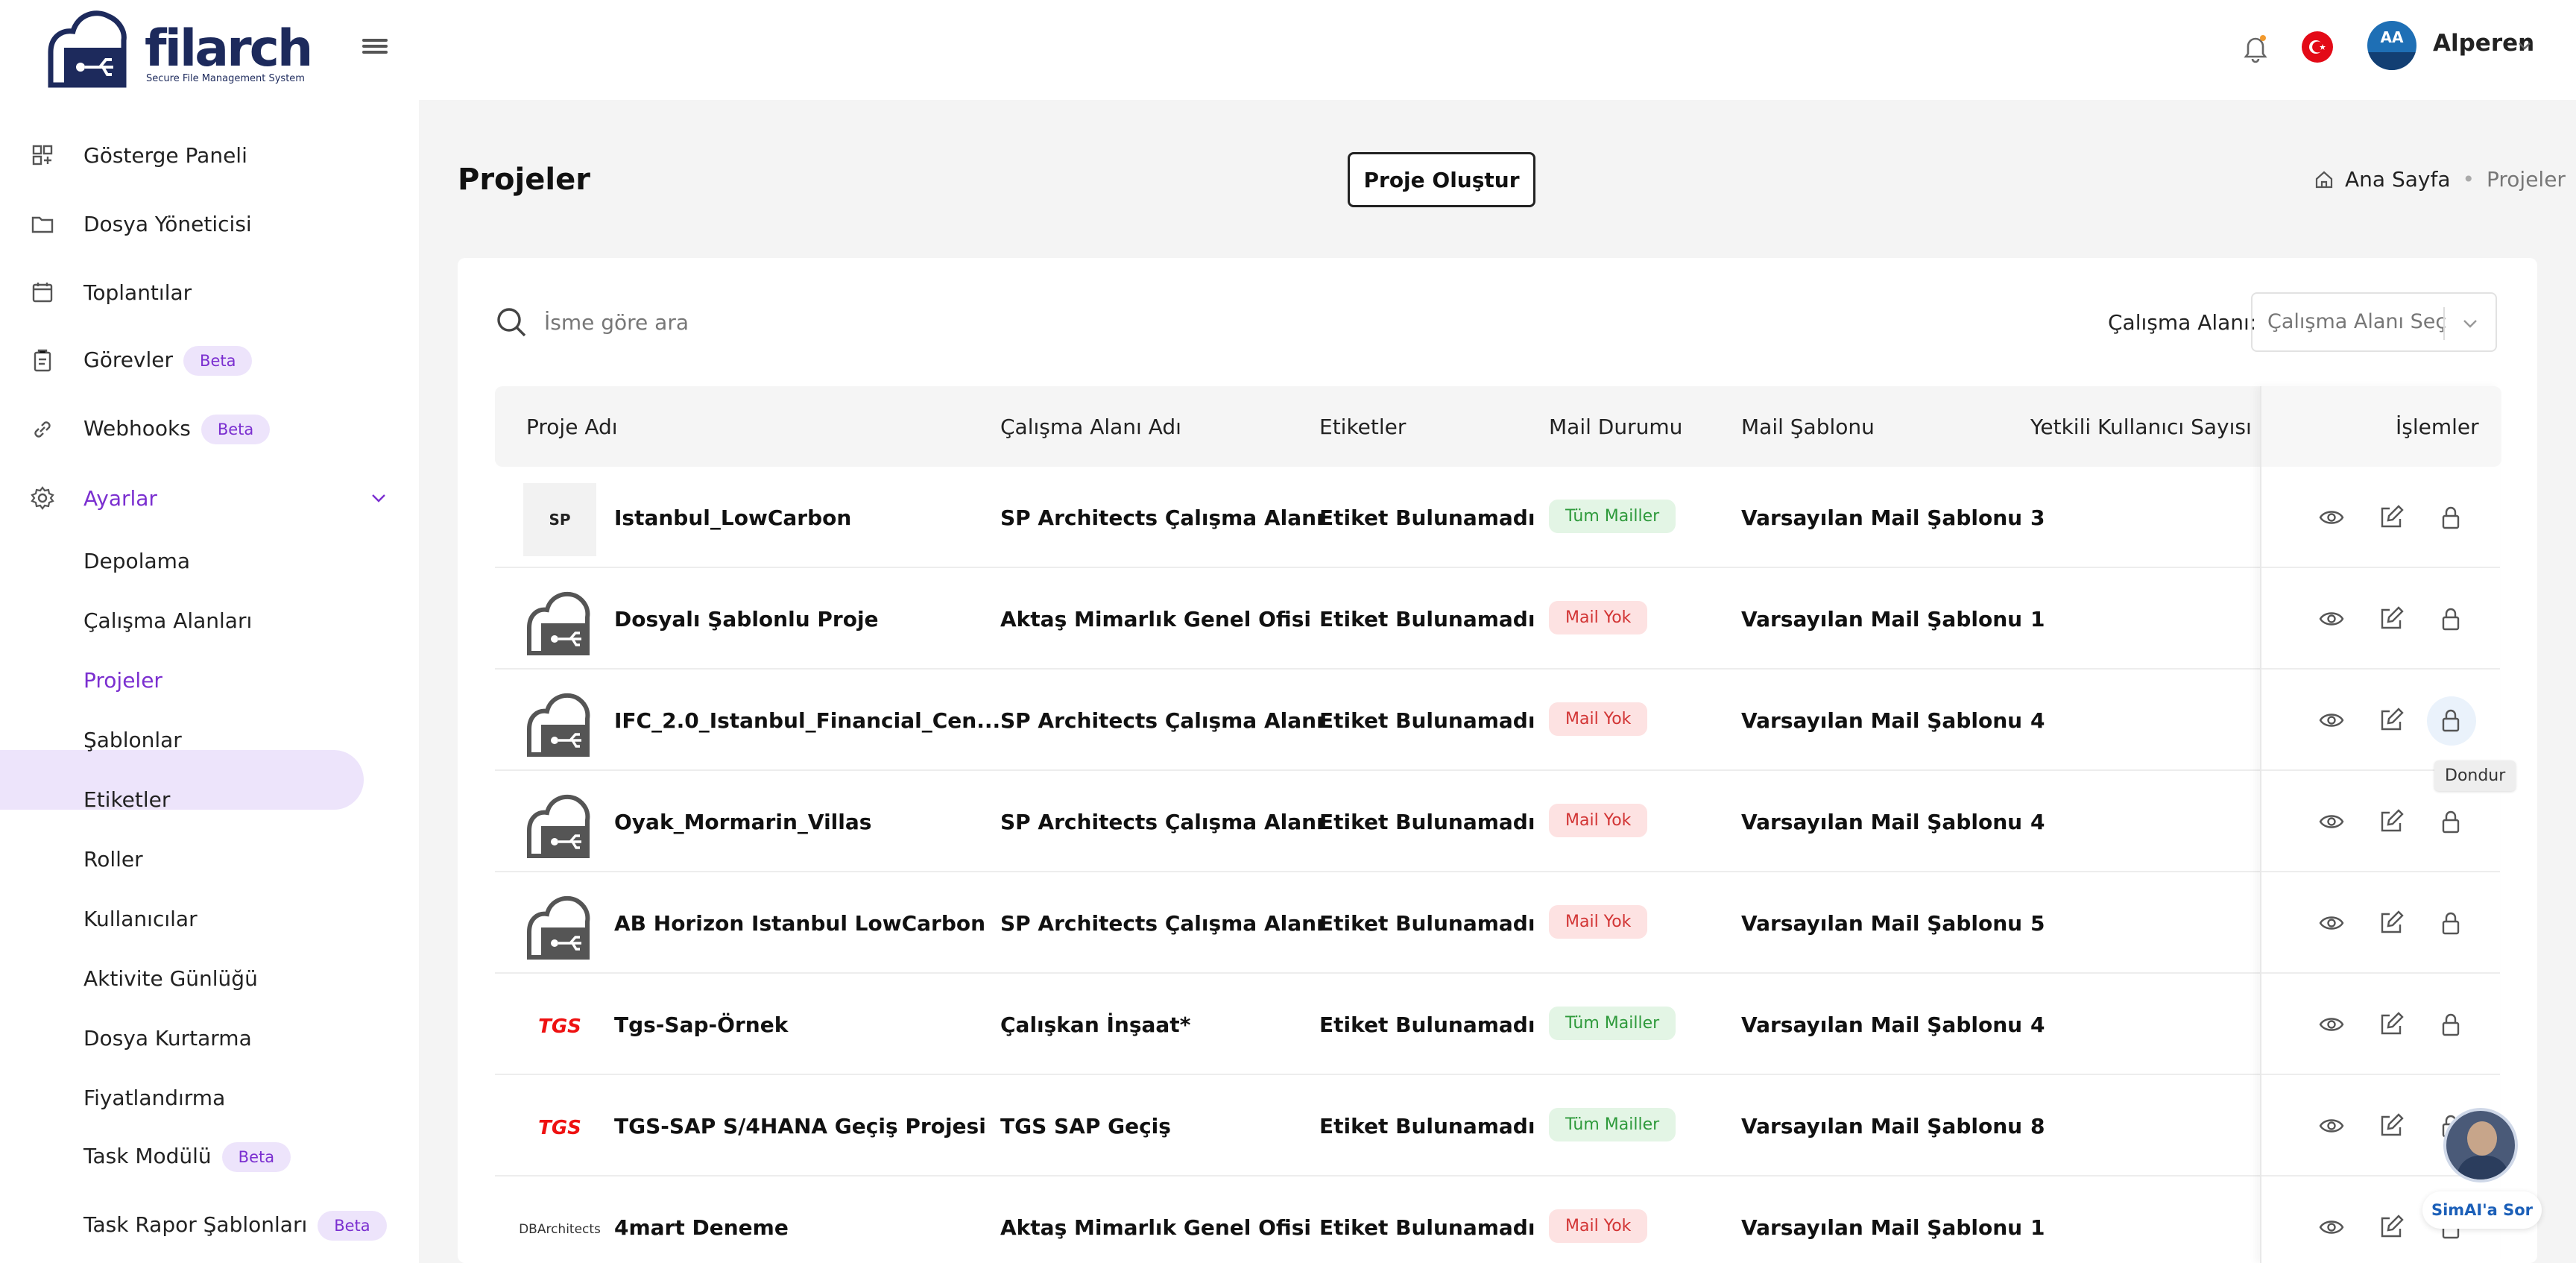  I want to click on workspace-select: Çalışma Alanı Seç, so click(2374, 322).